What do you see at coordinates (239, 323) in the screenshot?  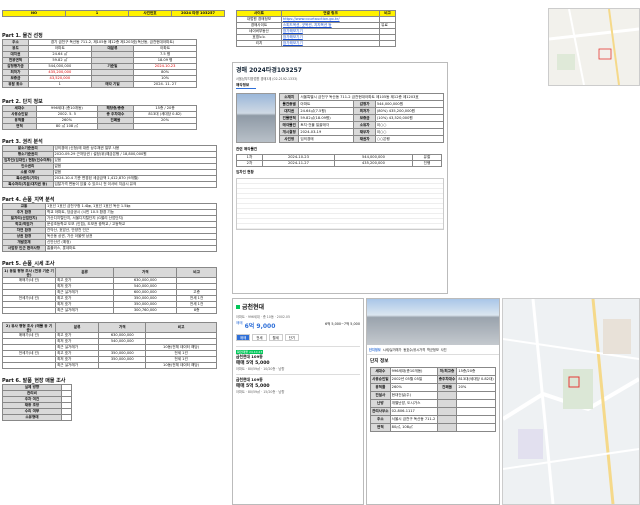 I see `price-label: 매매` at bounding box center [239, 323].